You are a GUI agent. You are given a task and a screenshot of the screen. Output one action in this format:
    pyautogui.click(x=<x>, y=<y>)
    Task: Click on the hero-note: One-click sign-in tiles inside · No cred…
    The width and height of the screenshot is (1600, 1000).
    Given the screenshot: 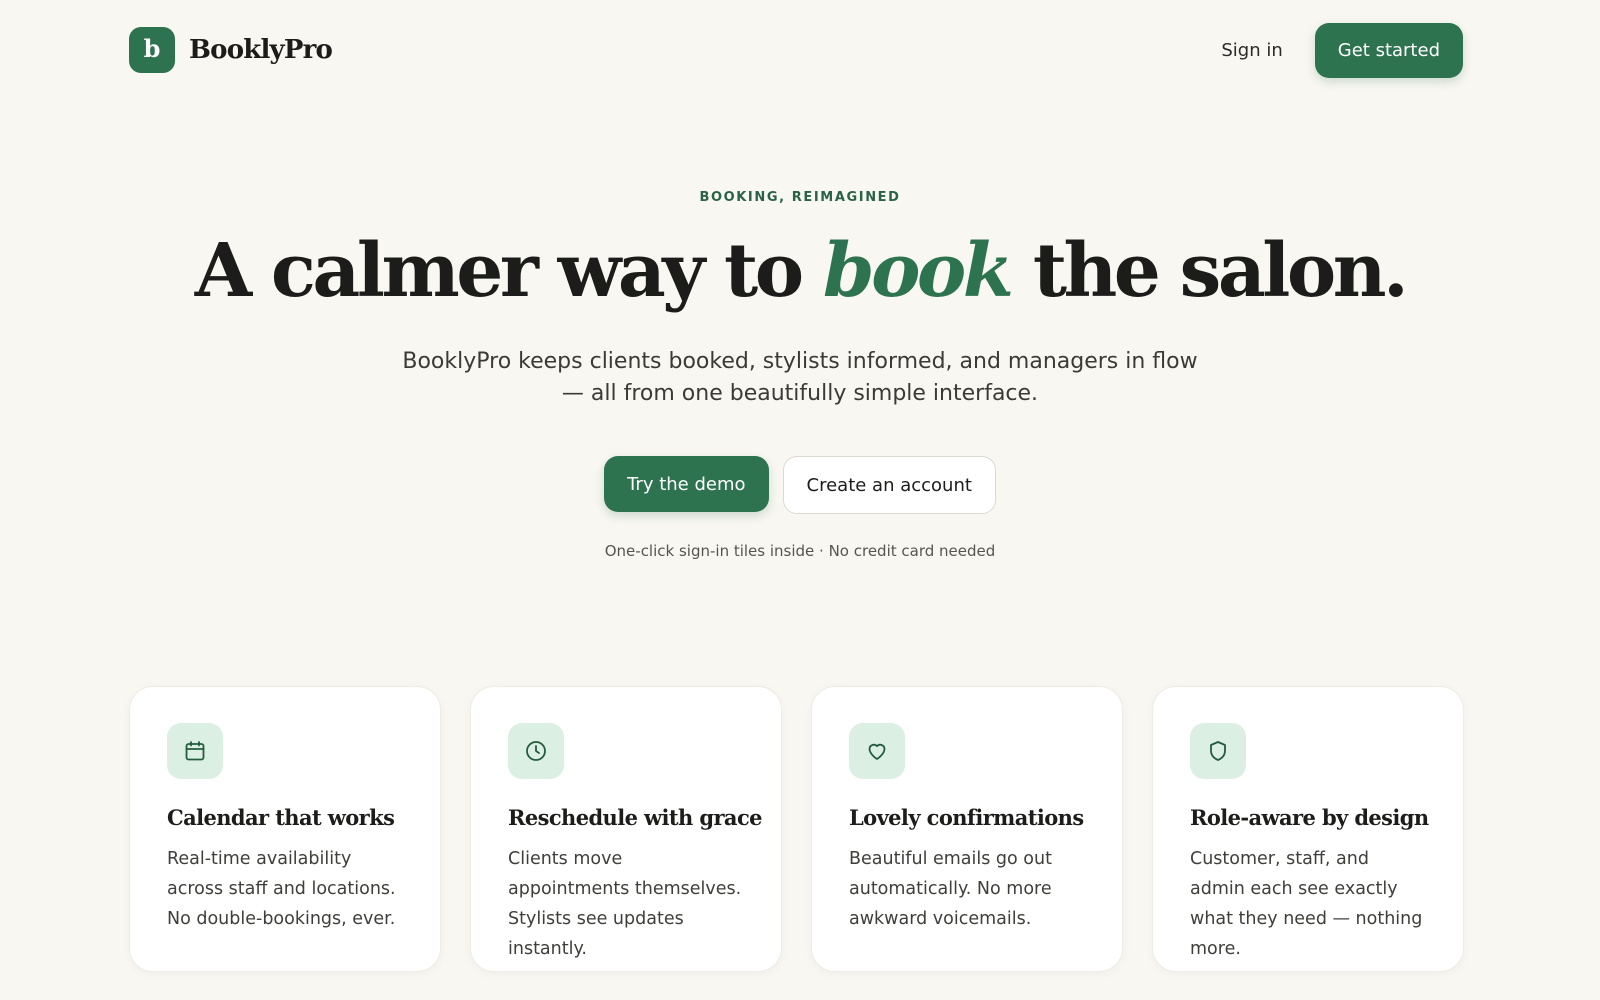 What is the action you would take?
    pyautogui.click(x=800, y=551)
    